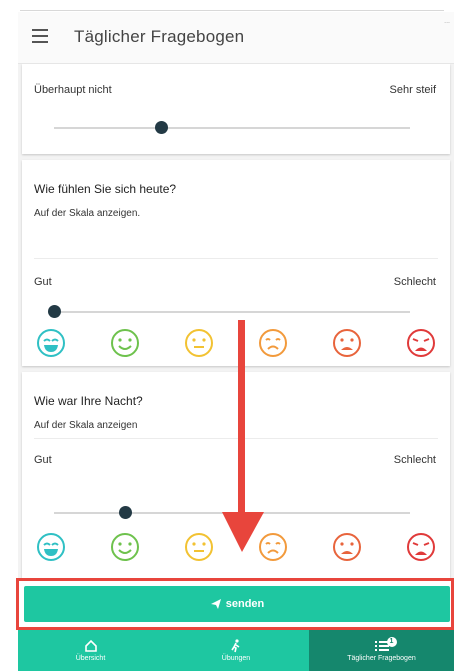  I want to click on stiffness-slider-track, so click(232, 127).